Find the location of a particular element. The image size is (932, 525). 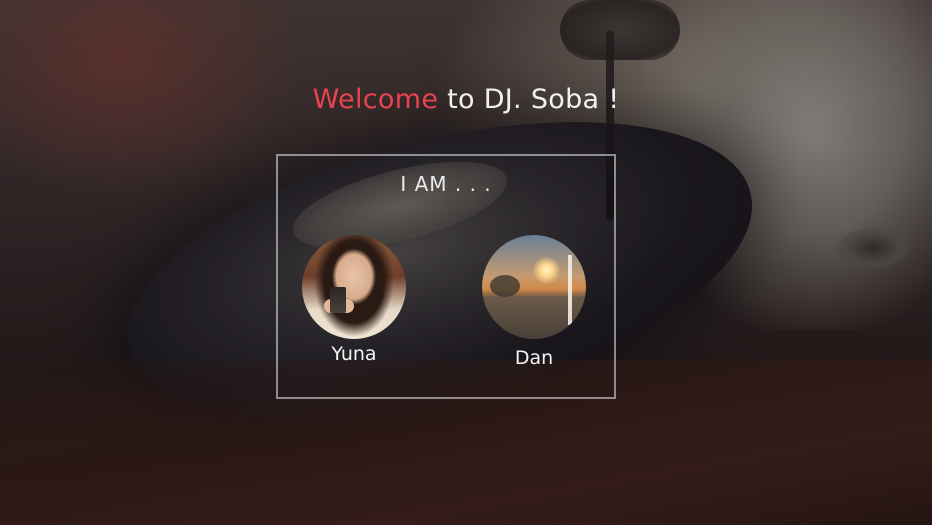

avatar-yuna is located at coordinates (354, 287).